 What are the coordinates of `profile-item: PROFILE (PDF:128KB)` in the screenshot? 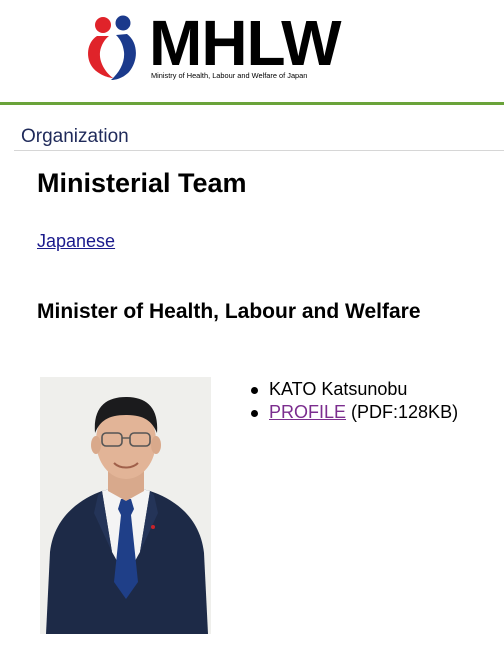 It's located at (353, 412).